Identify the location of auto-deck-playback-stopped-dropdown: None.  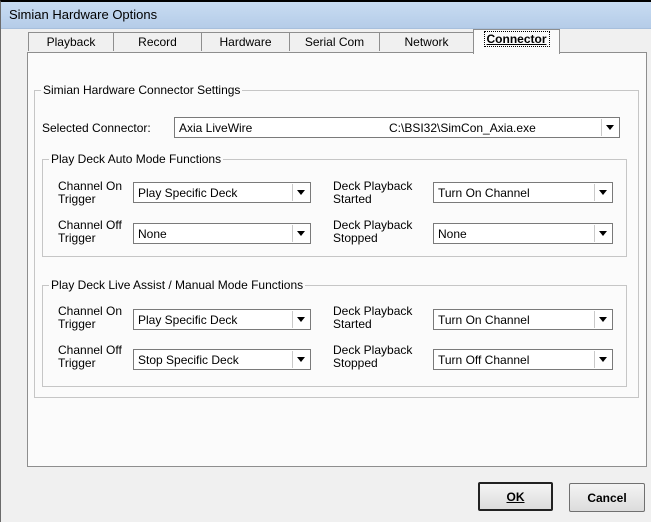
(523, 233).